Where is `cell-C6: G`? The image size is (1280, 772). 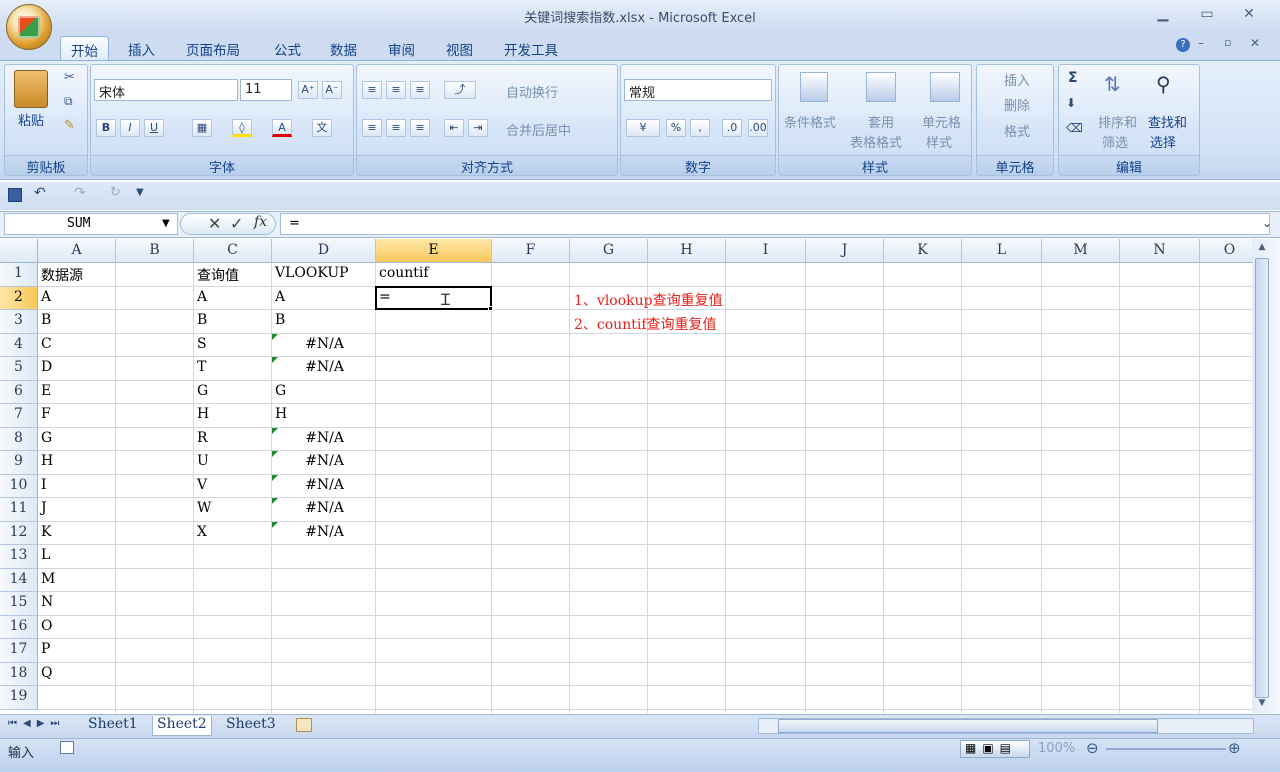
cell-C6: G is located at coordinates (233, 393).